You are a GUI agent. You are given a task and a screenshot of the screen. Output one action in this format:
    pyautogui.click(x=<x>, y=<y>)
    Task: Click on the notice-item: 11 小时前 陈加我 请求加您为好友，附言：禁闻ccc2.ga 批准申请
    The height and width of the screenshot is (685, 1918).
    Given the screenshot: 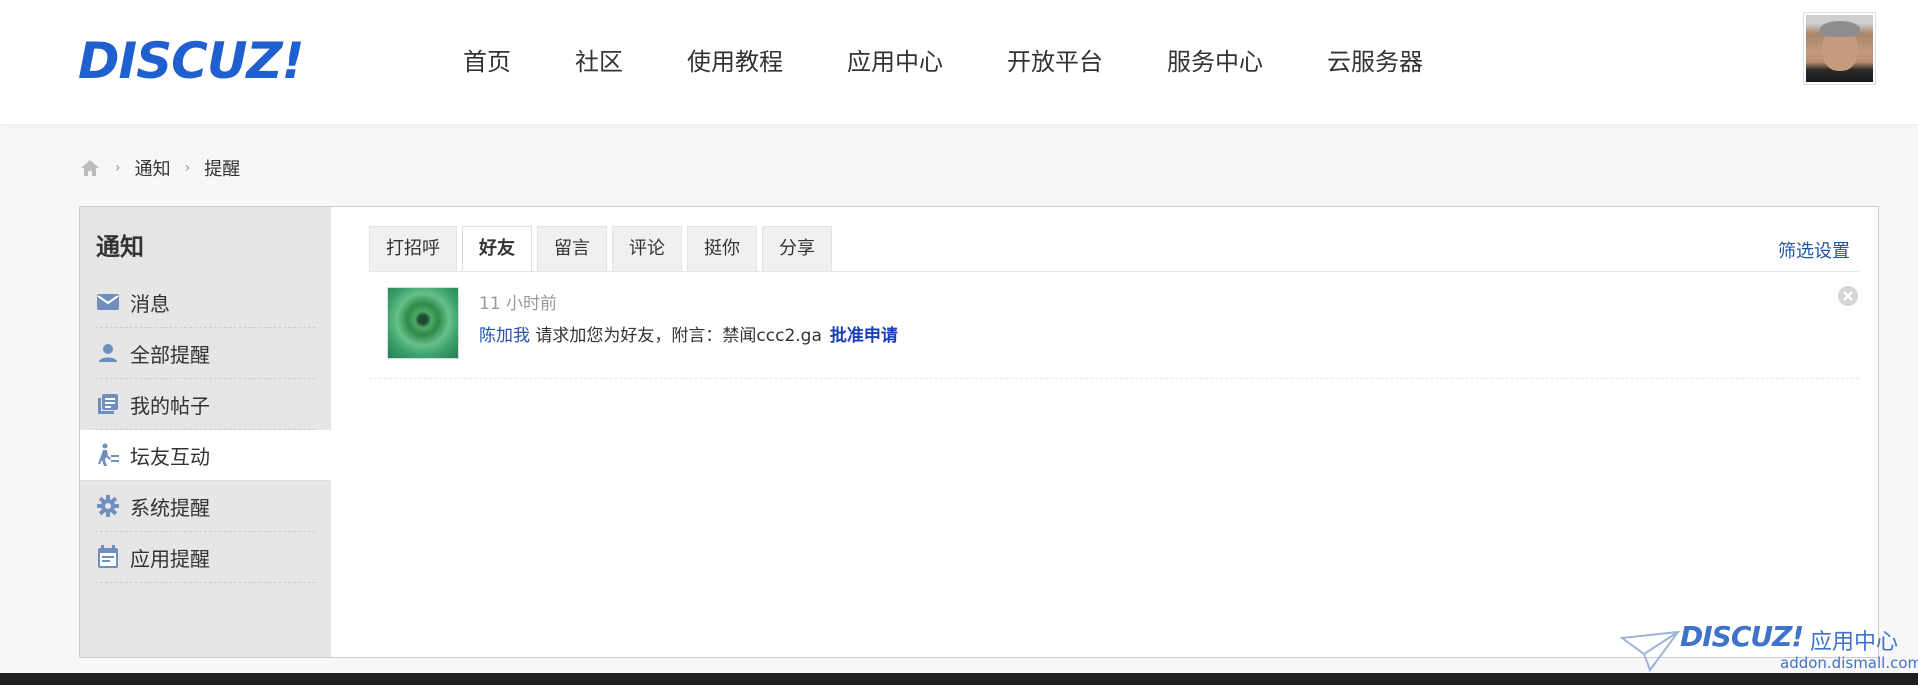 What is the action you would take?
    pyautogui.click(x=1114, y=325)
    